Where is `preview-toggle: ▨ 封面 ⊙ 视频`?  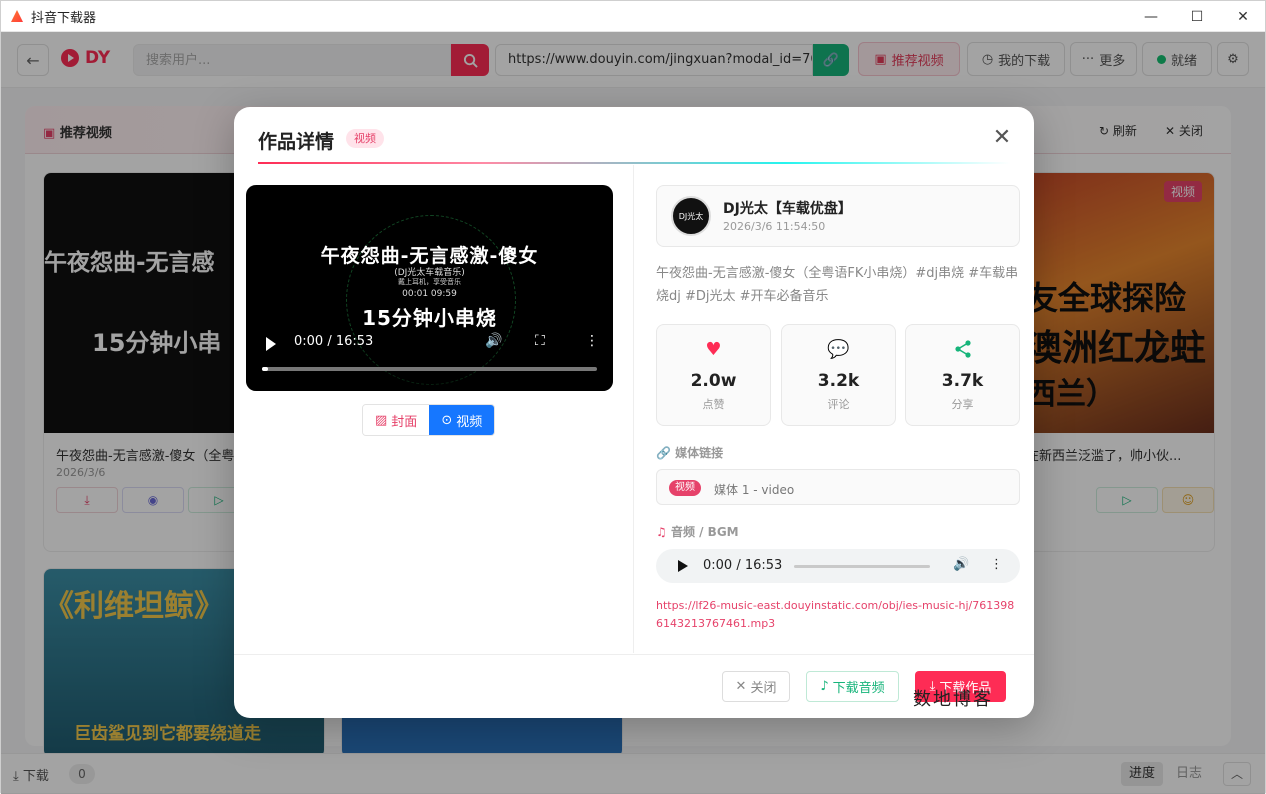 preview-toggle: ▨ 封面 ⊙ 视频 is located at coordinates (429, 420).